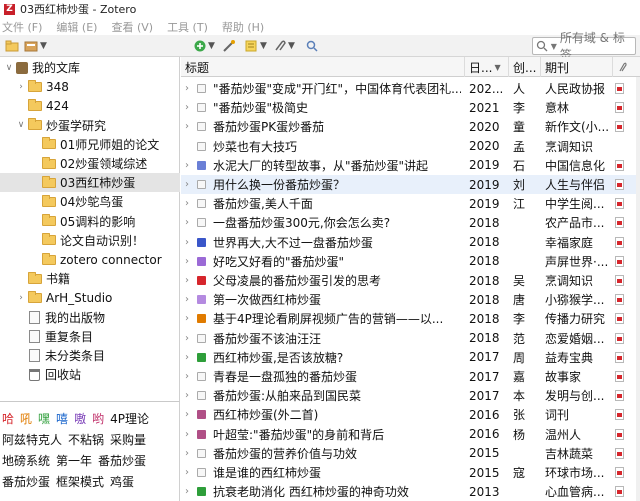 The image size is (640, 501). Describe the element at coordinates (90, 278) in the screenshot. I see `collection-item: 书籍` at that location.